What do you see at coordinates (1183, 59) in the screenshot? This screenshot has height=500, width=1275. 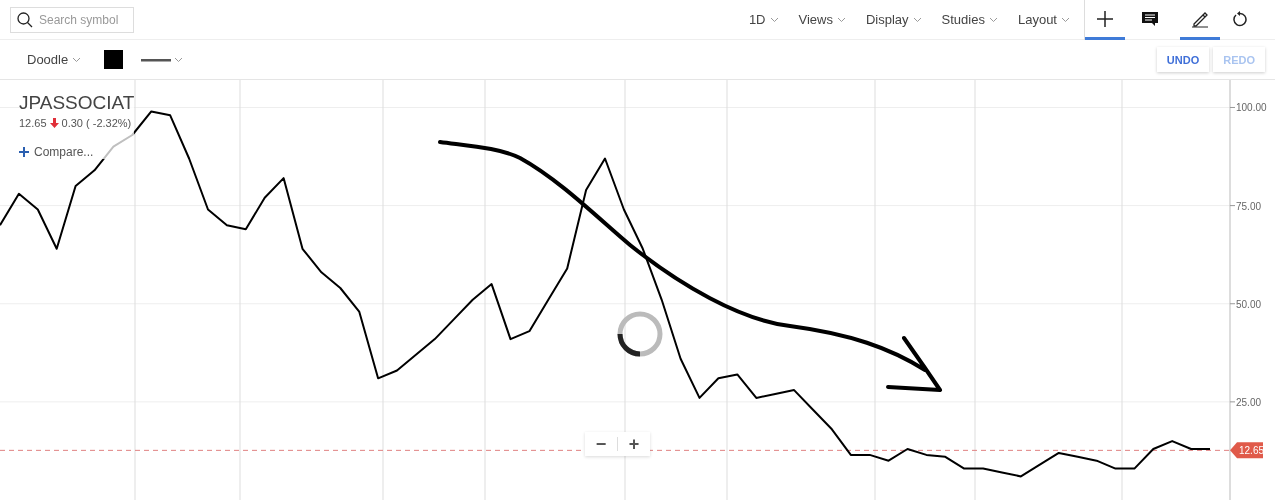 I see `undo-button: UNDO` at bounding box center [1183, 59].